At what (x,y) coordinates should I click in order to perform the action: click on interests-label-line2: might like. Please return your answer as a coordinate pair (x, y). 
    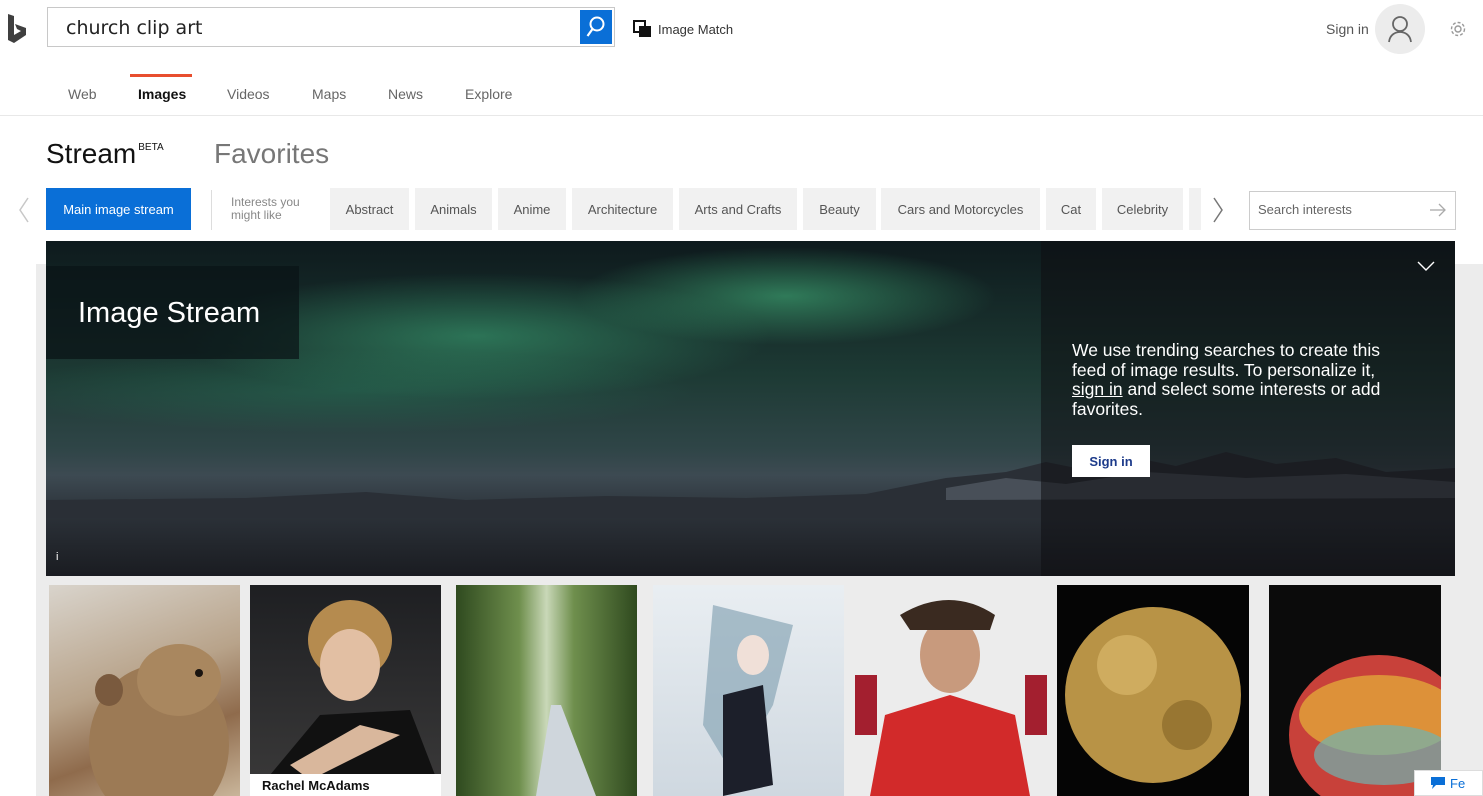
    Looking at the image, I should click on (256, 215).